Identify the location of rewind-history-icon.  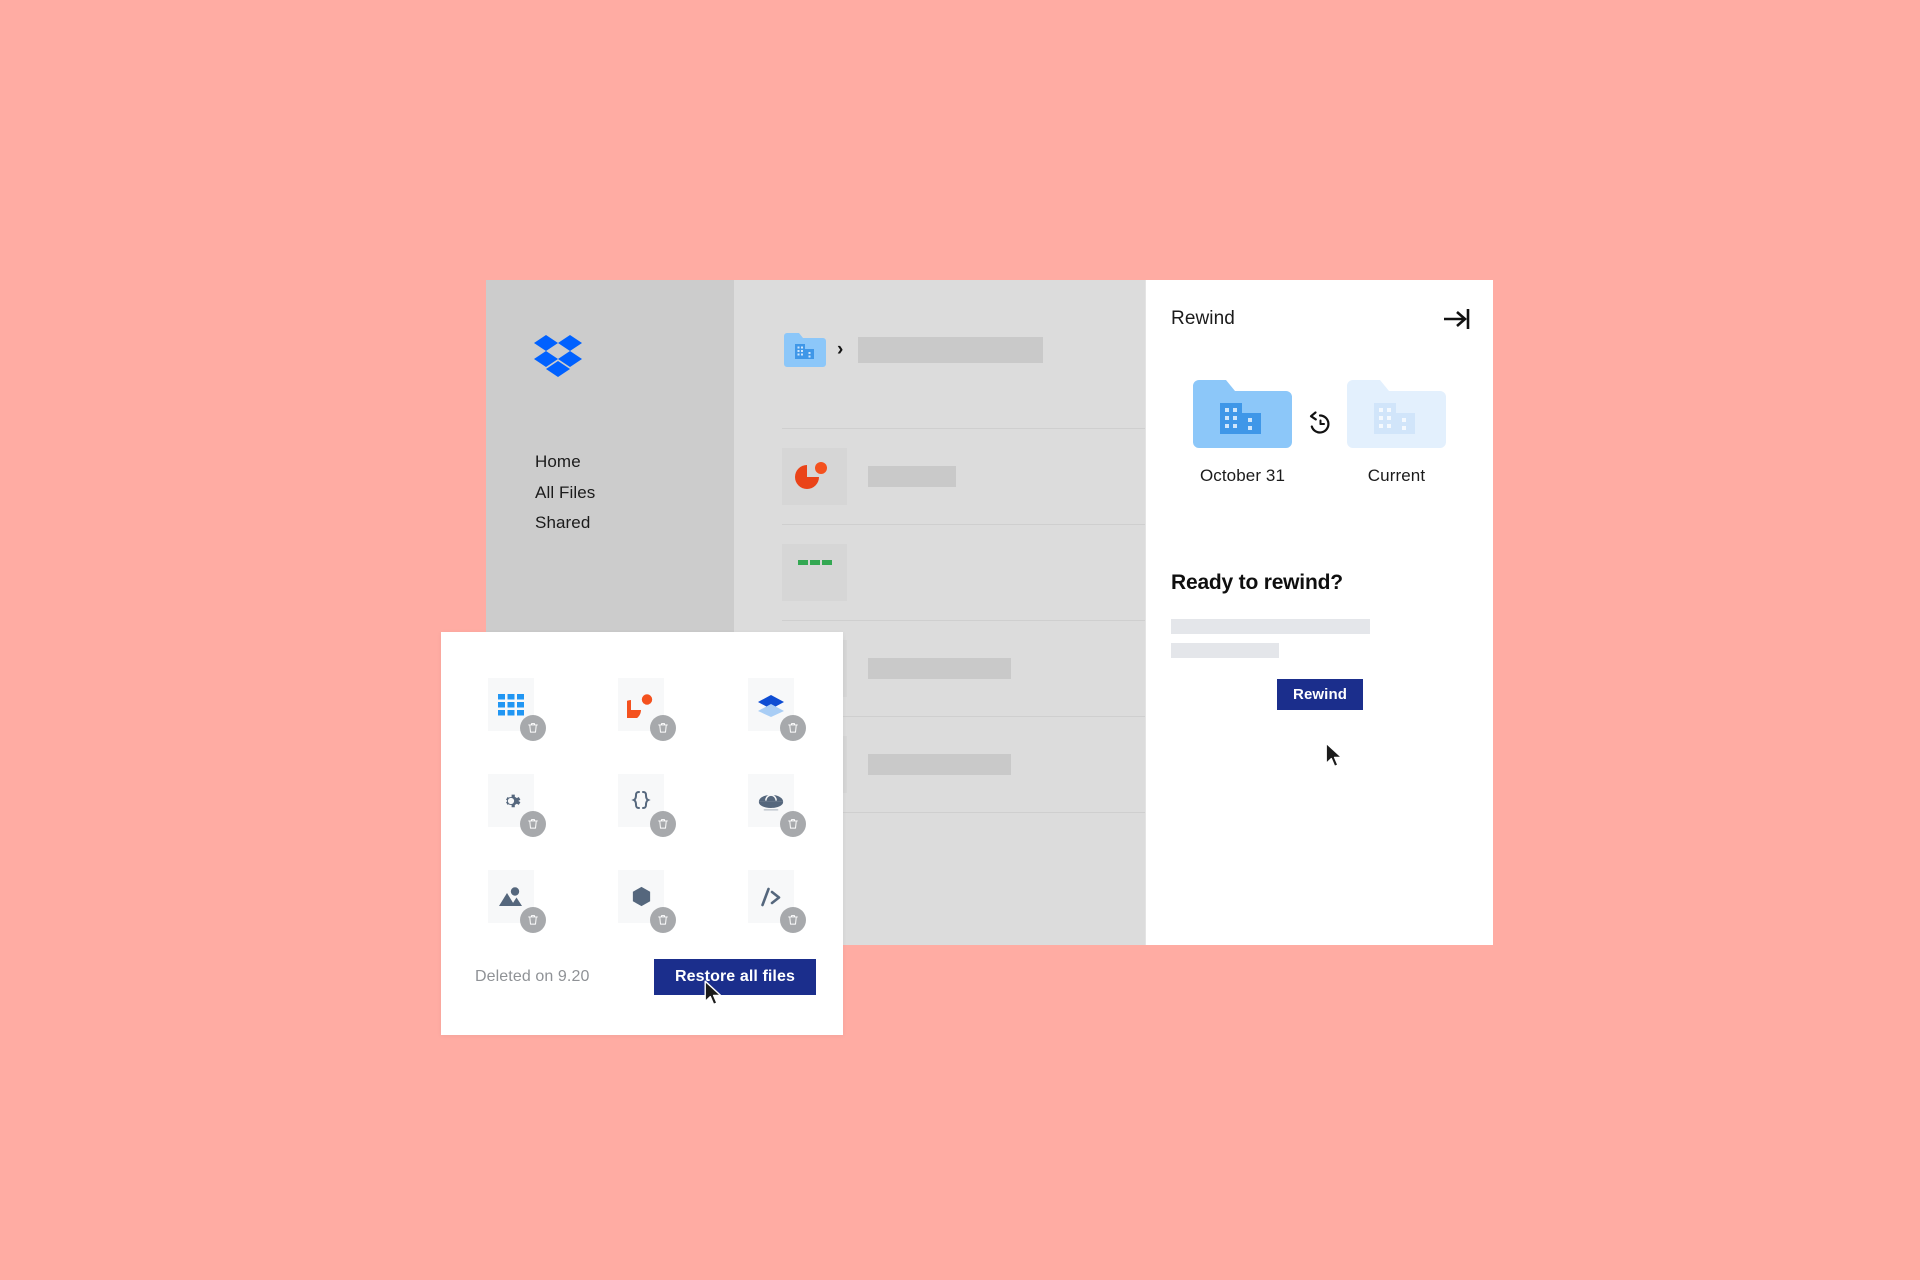
(1320, 424).